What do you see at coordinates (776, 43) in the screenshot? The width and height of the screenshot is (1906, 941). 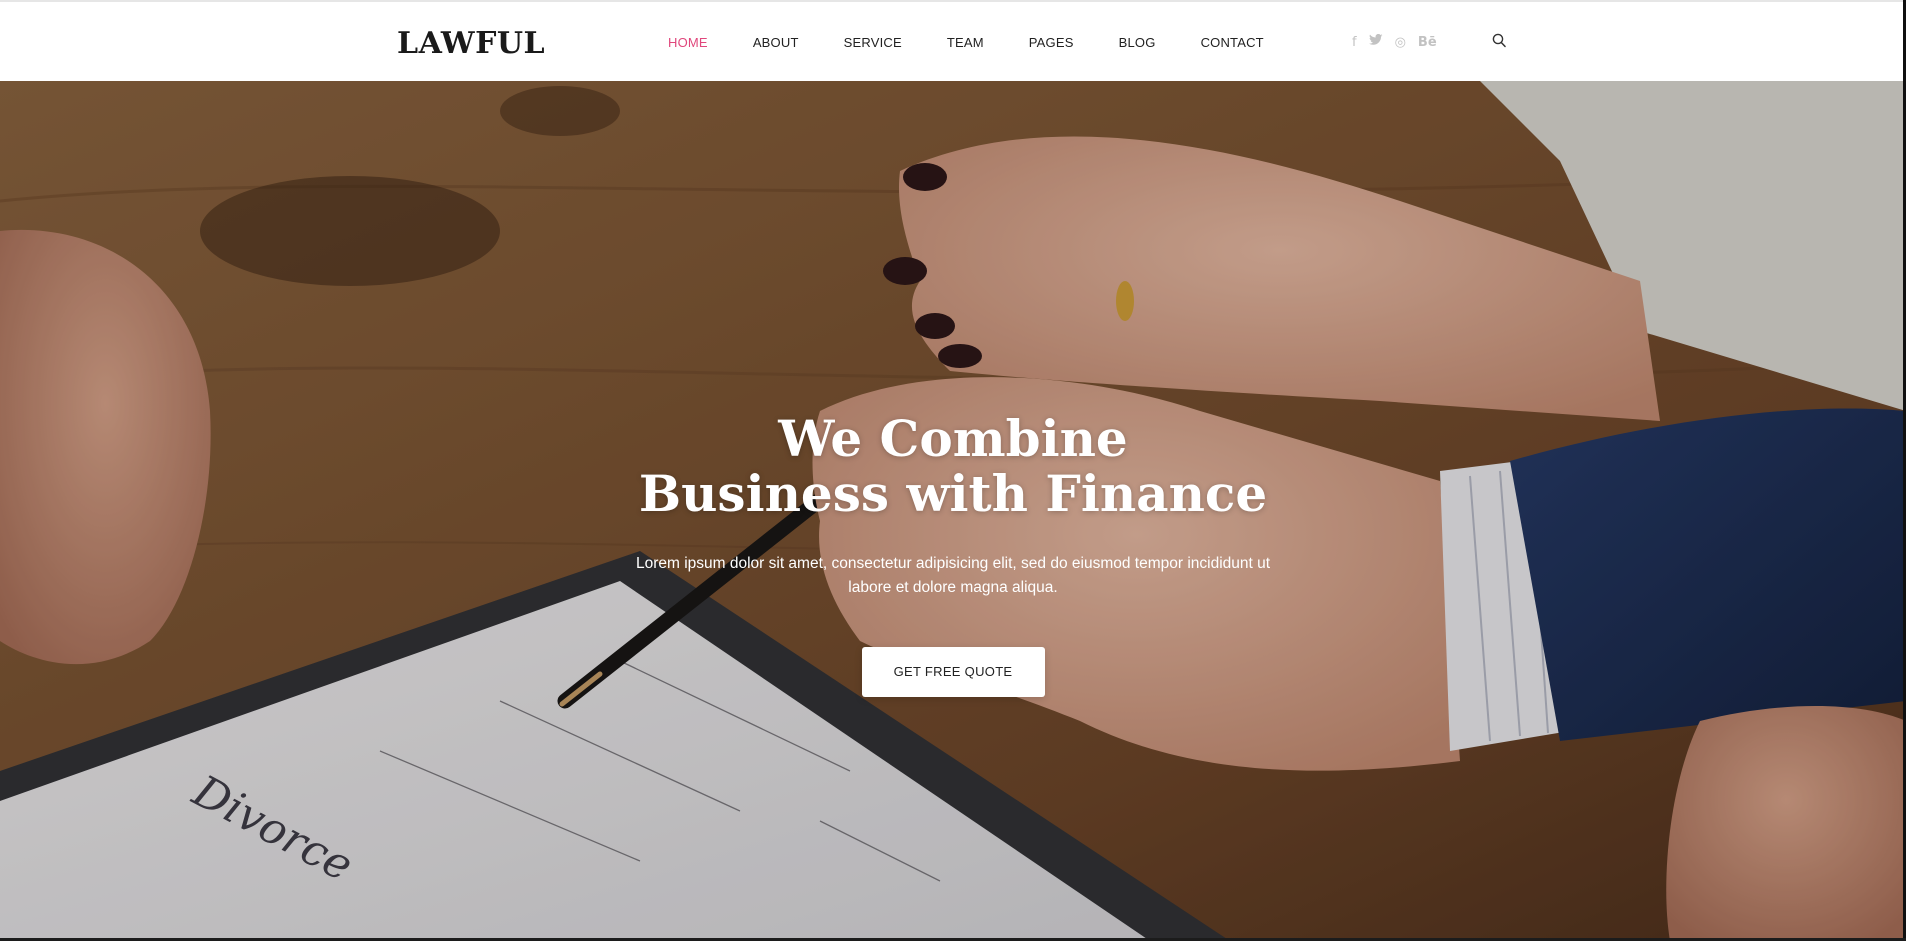 I see `nav-item-about: ABOUT` at bounding box center [776, 43].